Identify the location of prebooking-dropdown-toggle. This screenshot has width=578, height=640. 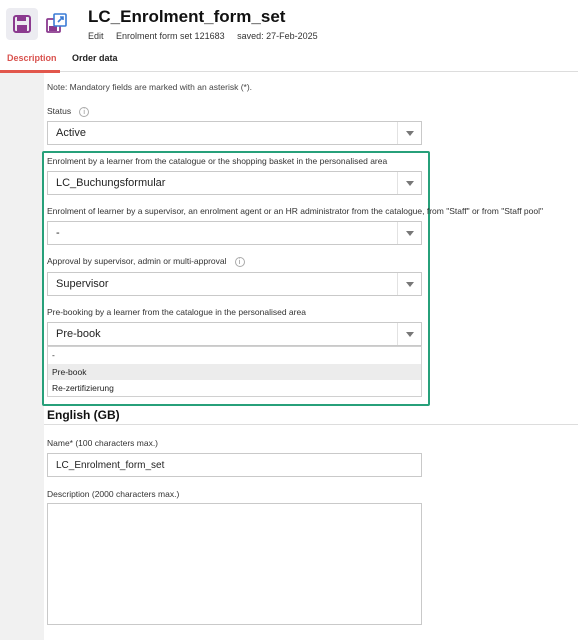
(409, 334).